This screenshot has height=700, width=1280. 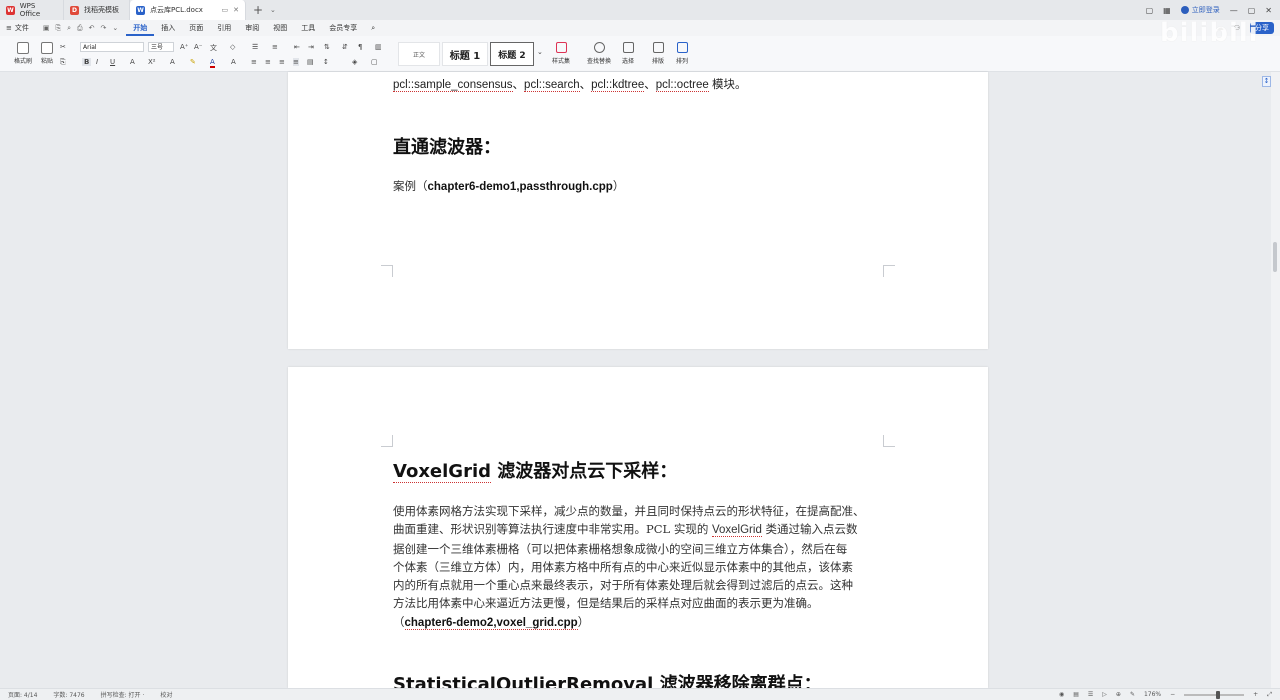 I want to click on justify-icon: ≡, so click(x=296, y=62).